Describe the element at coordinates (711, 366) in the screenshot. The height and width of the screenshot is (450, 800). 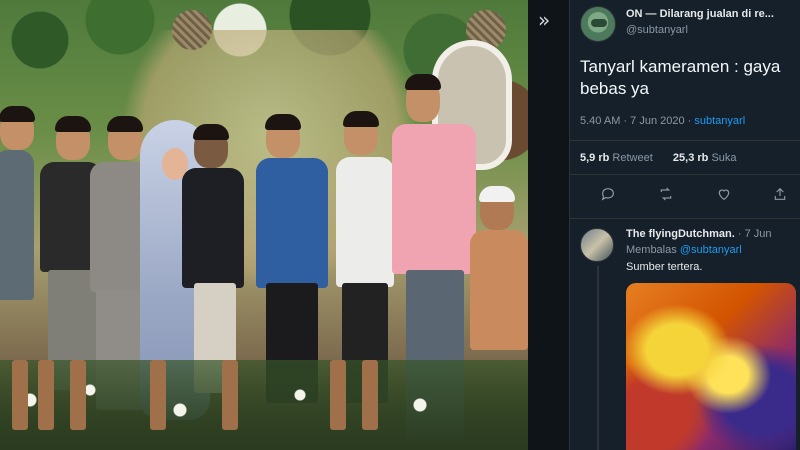
I see `reply-thermal-image` at that location.